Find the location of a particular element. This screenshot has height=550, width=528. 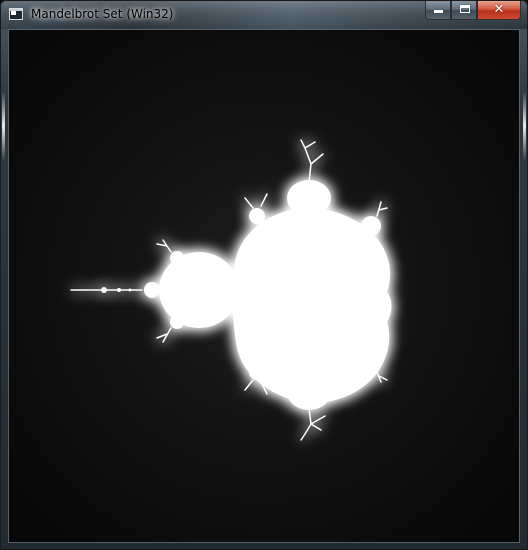

upper-left-bulb is located at coordinates (257, 216).